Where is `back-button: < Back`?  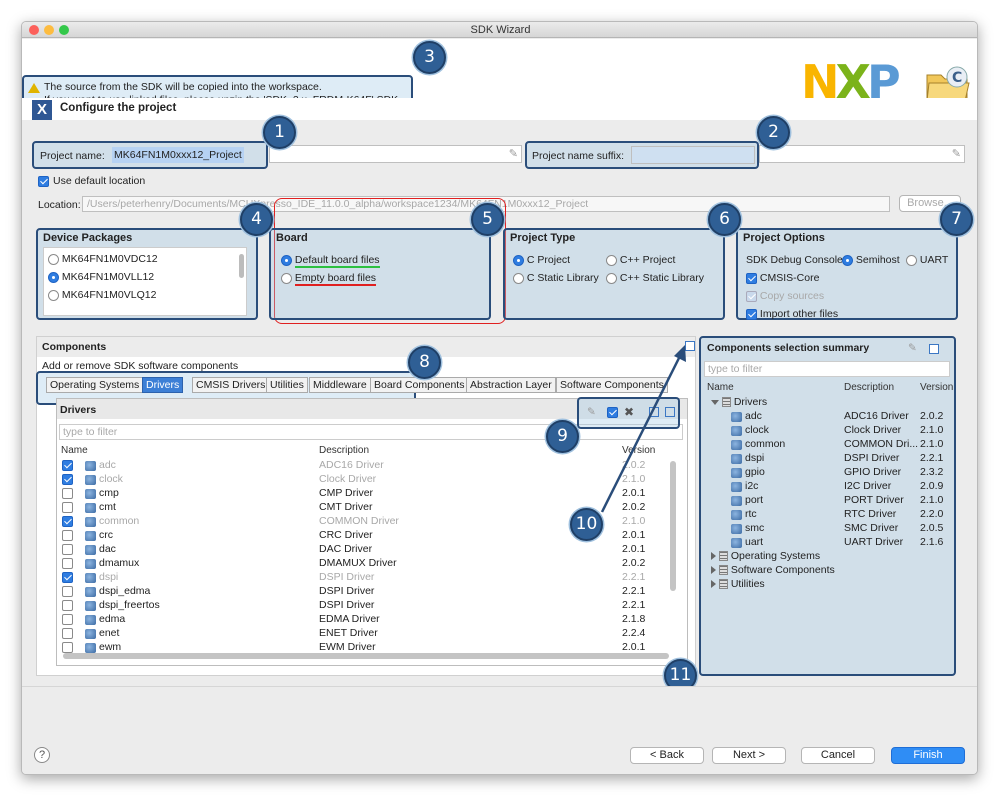 back-button: < Back is located at coordinates (667, 755).